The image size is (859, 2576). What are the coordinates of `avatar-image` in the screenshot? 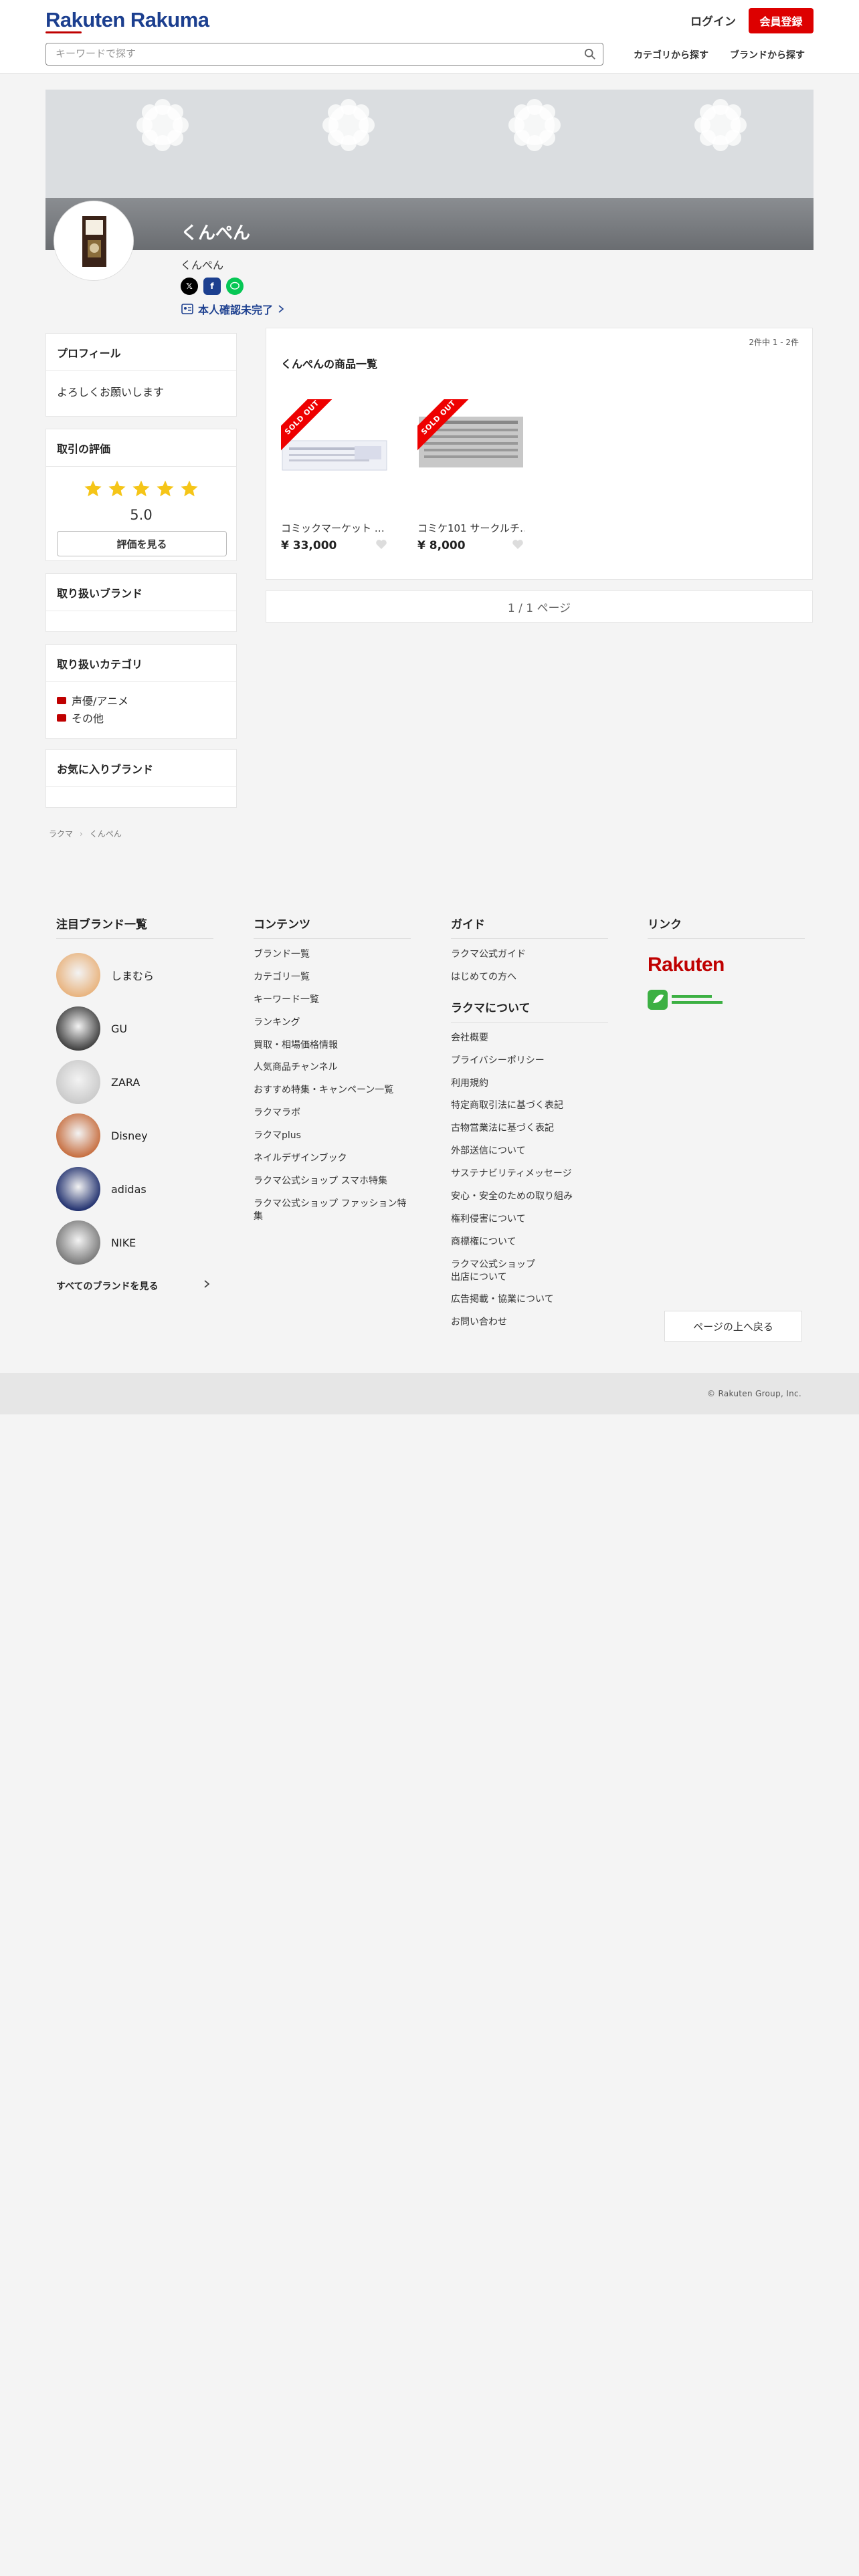 It's located at (94, 241).